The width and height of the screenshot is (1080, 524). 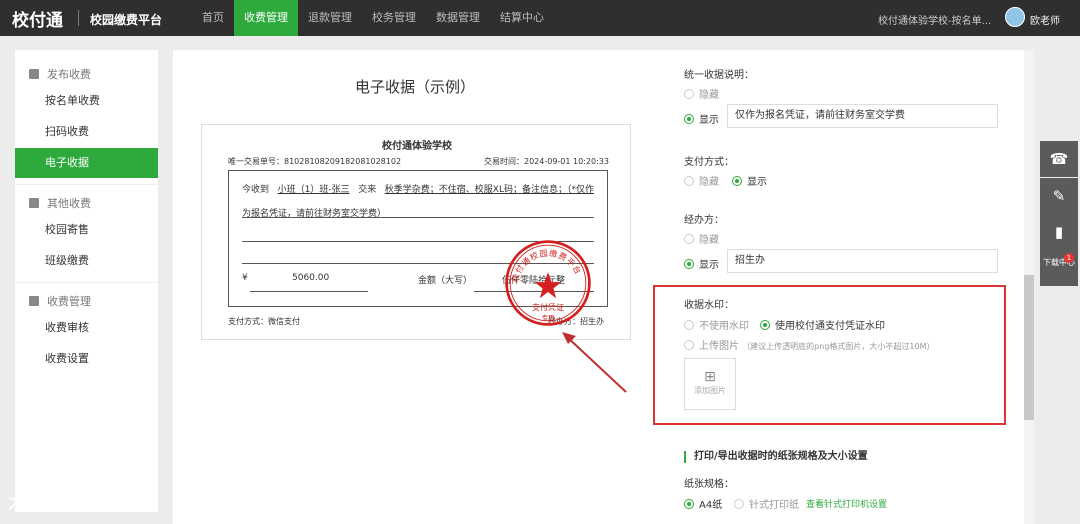 What do you see at coordinates (126, 20) in the screenshot?
I see `platform-title: 校园缴费平台` at bounding box center [126, 20].